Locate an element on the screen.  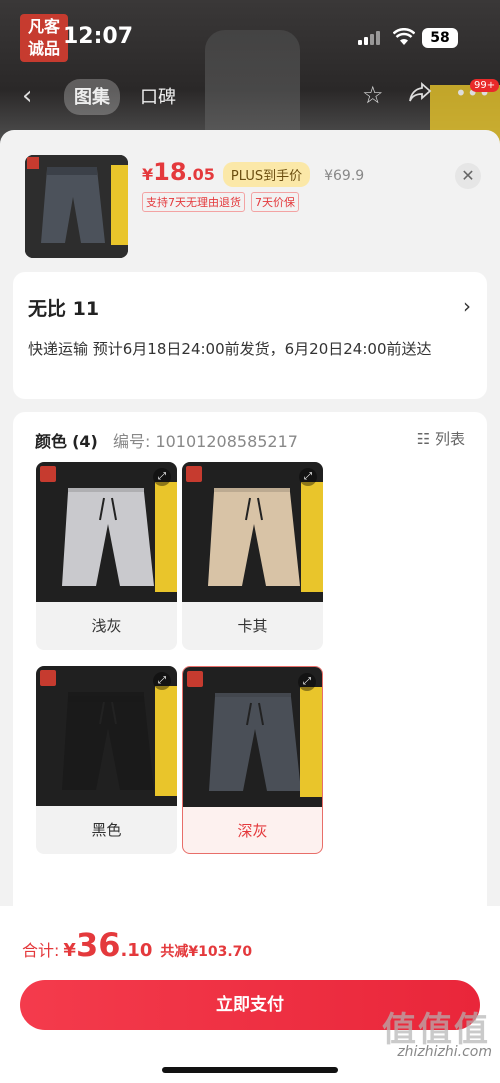
tab-gallery: 图集 is located at coordinates (92, 97).